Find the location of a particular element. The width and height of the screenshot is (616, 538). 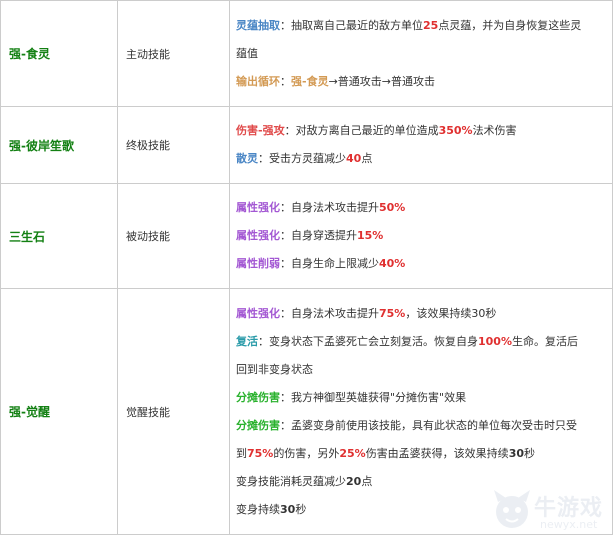

description-text: 法术伤害 is located at coordinates (494, 130).